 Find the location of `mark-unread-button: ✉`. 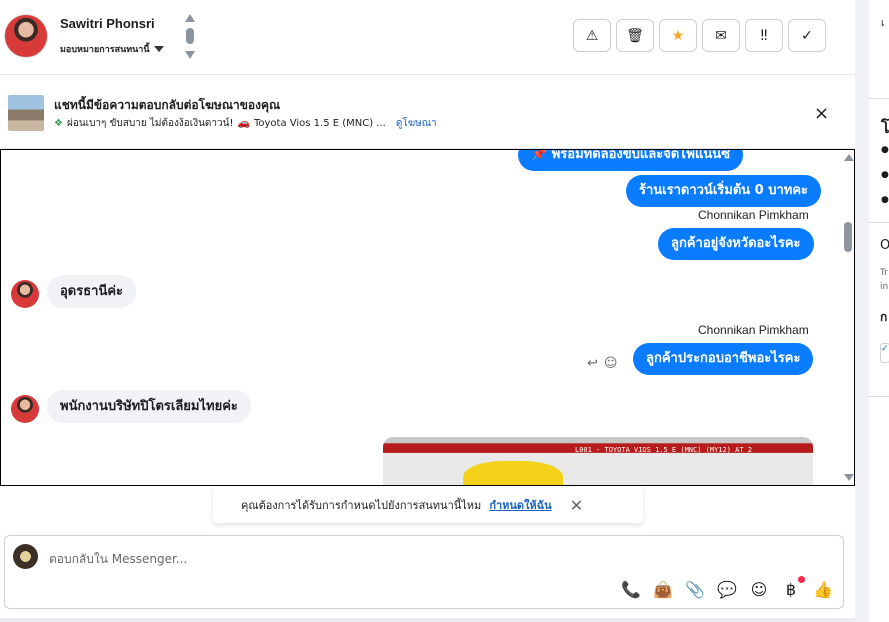

mark-unread-button: ✉ is located at coordinates (721, 35).